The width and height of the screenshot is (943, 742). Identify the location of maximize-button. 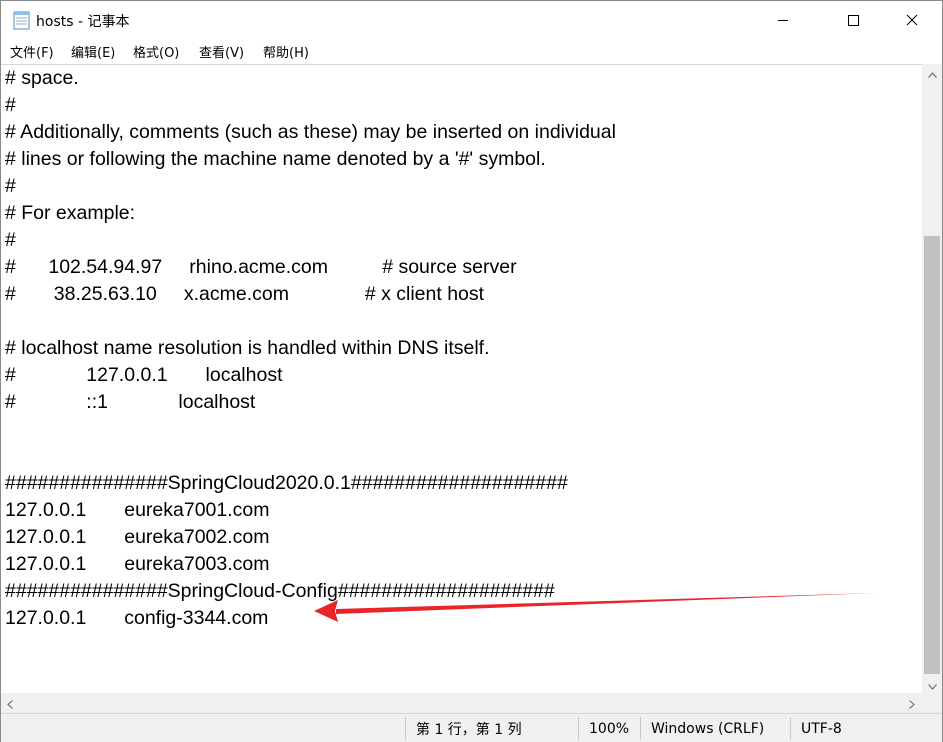
(853, 20).